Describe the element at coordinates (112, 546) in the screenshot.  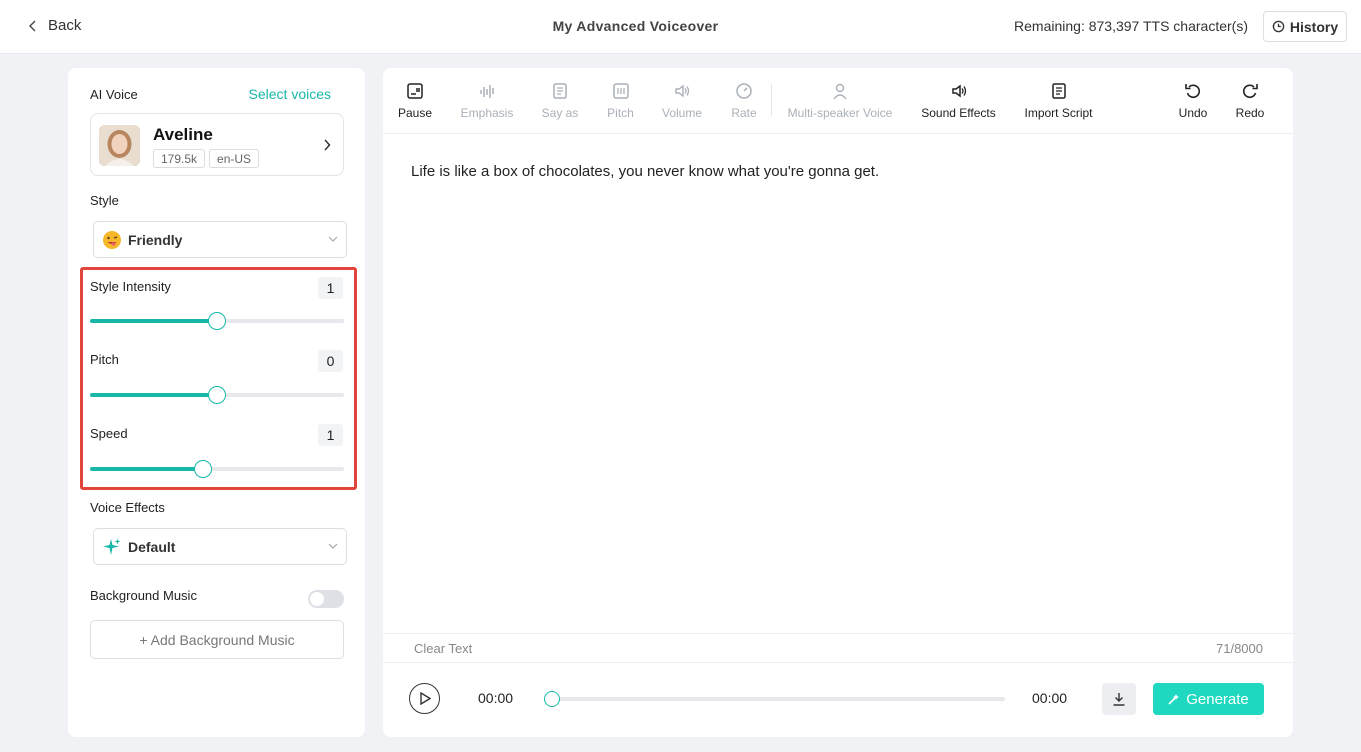
I see `sparkle-icon` at that location.